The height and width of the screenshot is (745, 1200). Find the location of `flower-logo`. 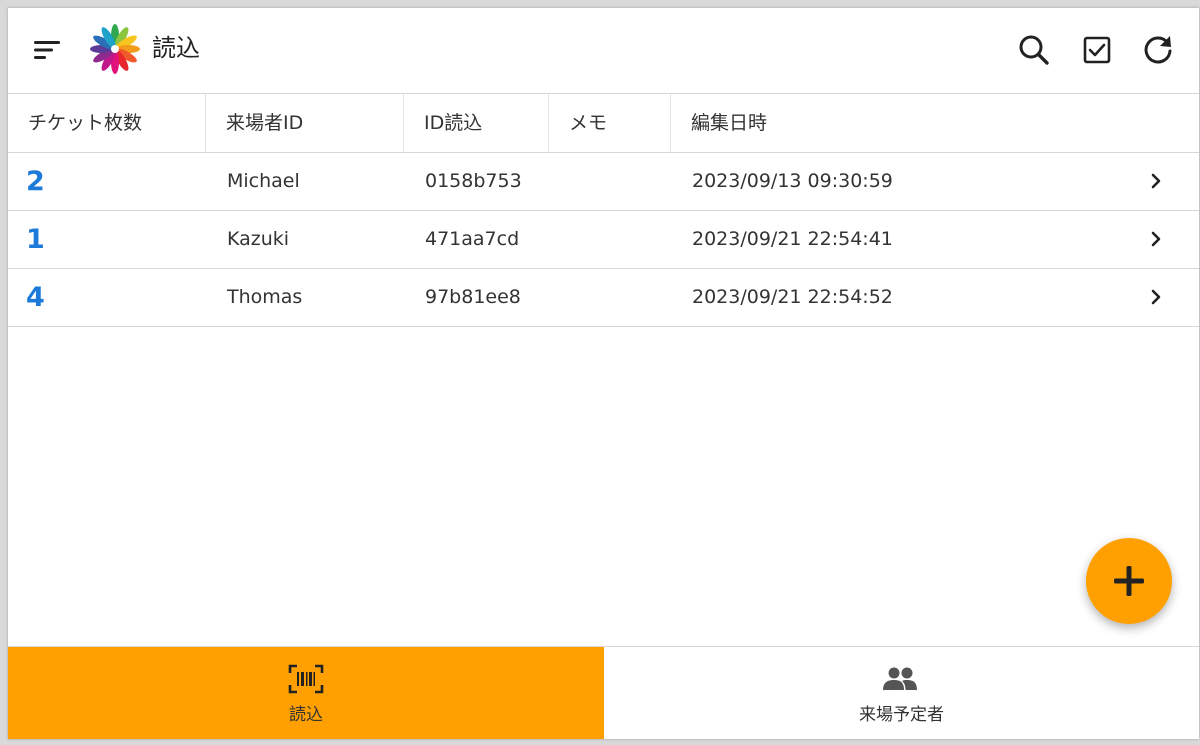

flower-logo is located at coordinates (115, 49).